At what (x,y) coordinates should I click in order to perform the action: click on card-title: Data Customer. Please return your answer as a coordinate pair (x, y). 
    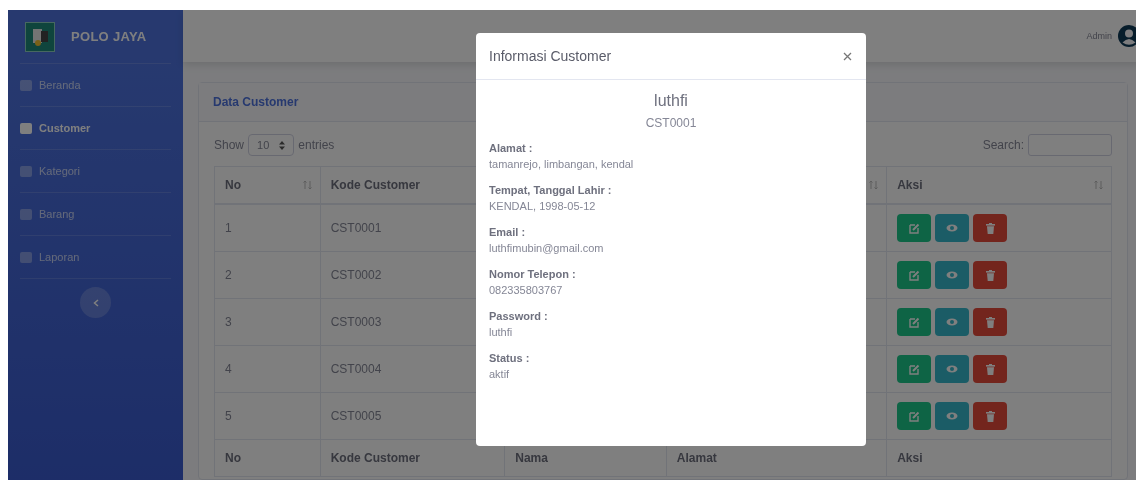
    Looking at the image, I should click on (256, 102).